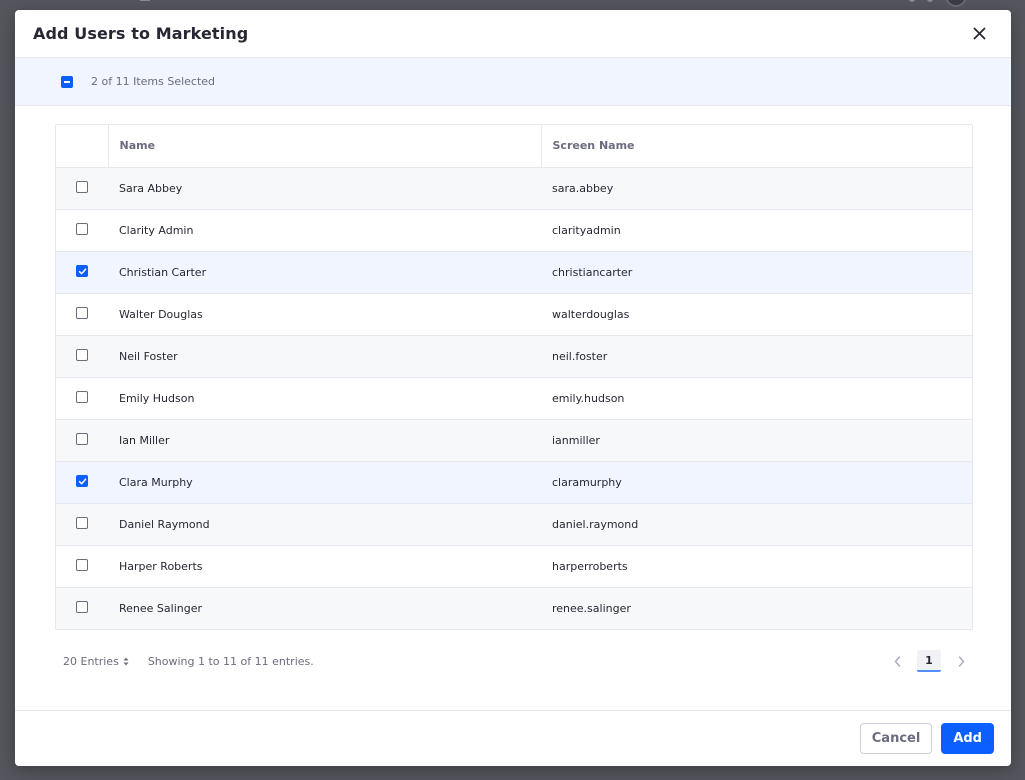 The height and width of the screenshot is (780, 1025). Describe the element at coordinates (756, 524) in the screenshot. I see `cell-screen-name: daniel.raymond` at that location.